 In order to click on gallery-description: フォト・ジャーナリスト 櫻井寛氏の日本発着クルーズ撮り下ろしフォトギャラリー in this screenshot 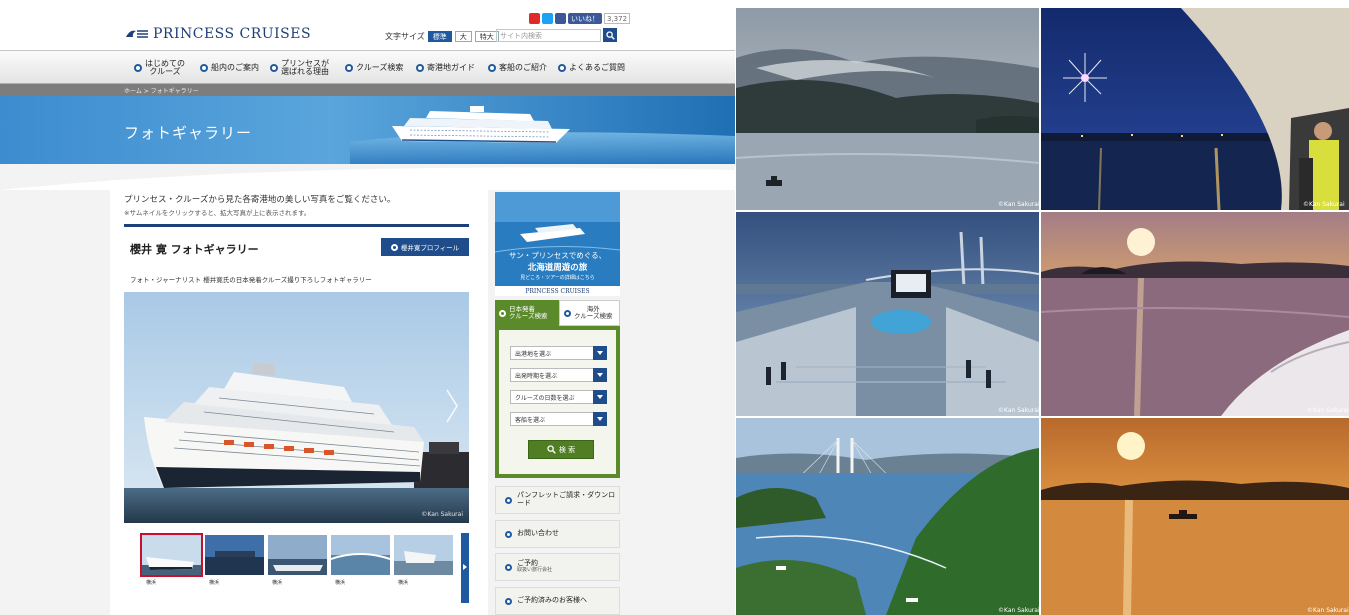, I will do `click(251, 280)`.